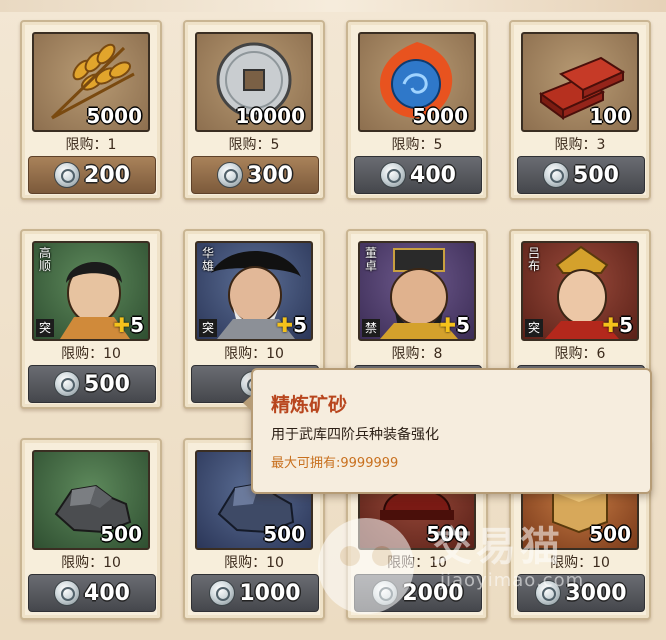 The width and height of the screenshot is (666, 640). Describe the element at coordinates (355, 435) in the screenshot. I see `tooltip-description: 用于武库四阶兵种装备强化` at that location.